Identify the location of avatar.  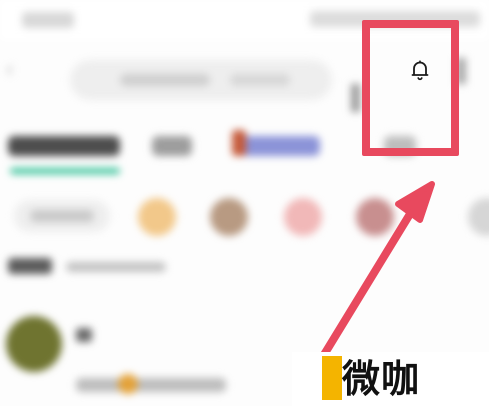
(34, 344).